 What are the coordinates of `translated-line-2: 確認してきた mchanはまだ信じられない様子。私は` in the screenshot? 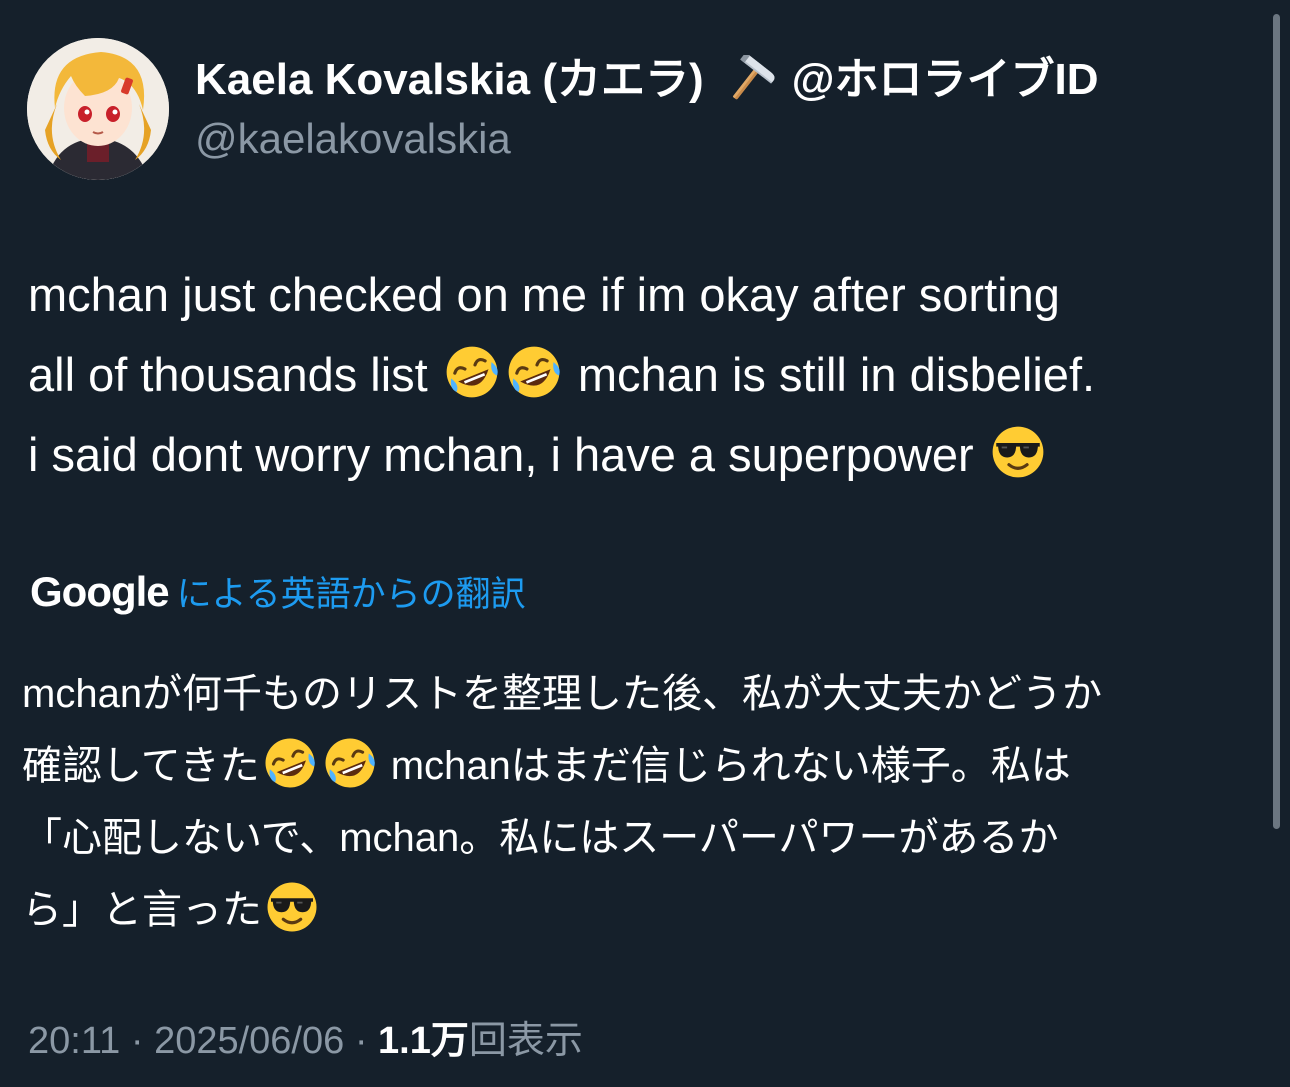 It's located at (647, 766).